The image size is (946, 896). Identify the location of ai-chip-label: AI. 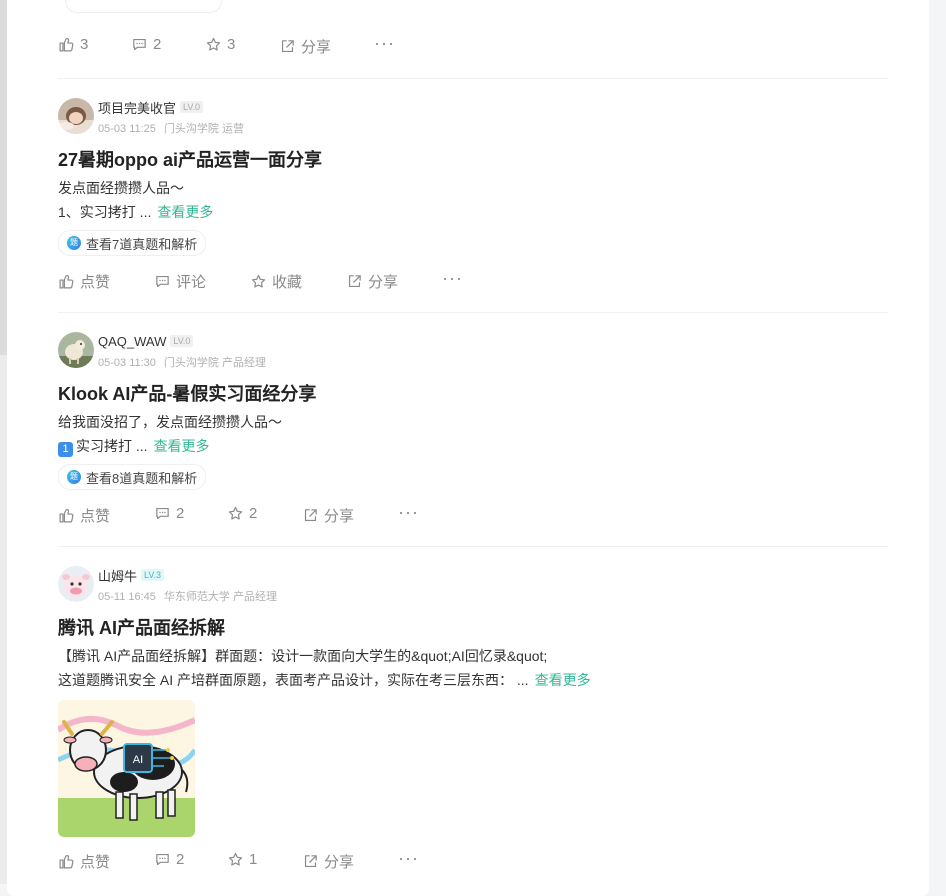
(138, 760).